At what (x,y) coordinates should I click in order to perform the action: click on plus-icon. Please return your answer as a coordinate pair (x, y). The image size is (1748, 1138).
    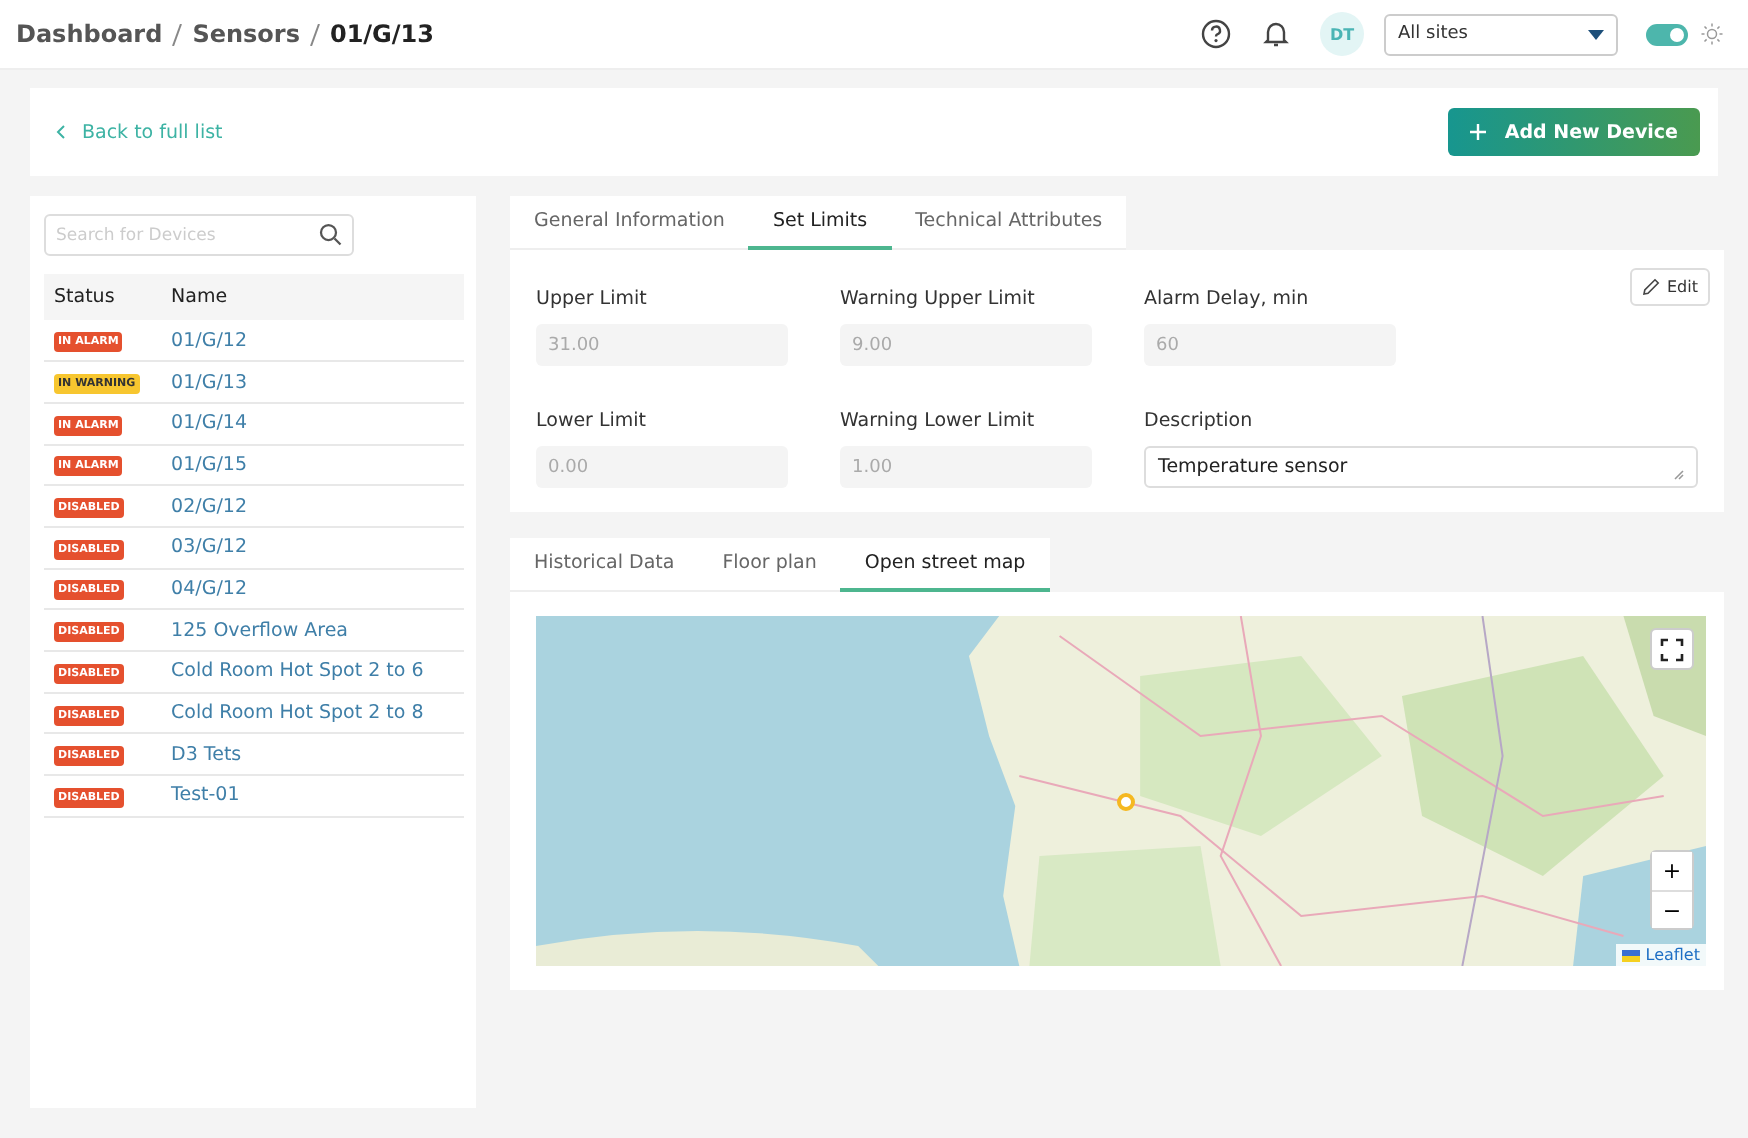
    Looking at the image, I should click on (1478, 132).